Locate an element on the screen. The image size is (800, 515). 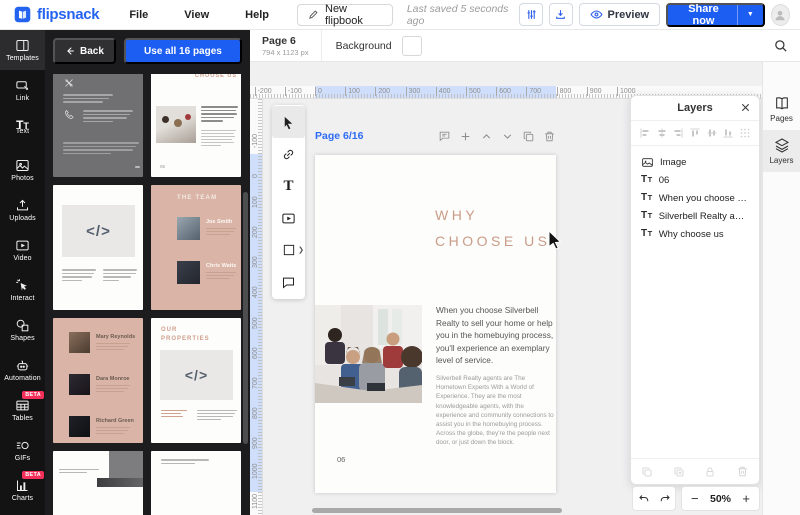
share-label: Share now is located at coordinates (703, 14).